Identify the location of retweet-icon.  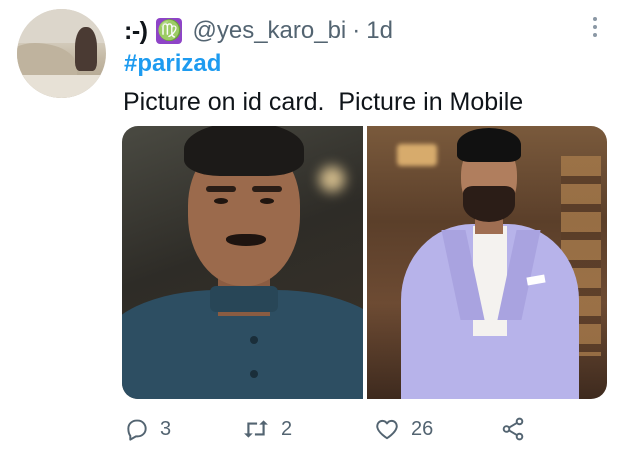
(256, 429).